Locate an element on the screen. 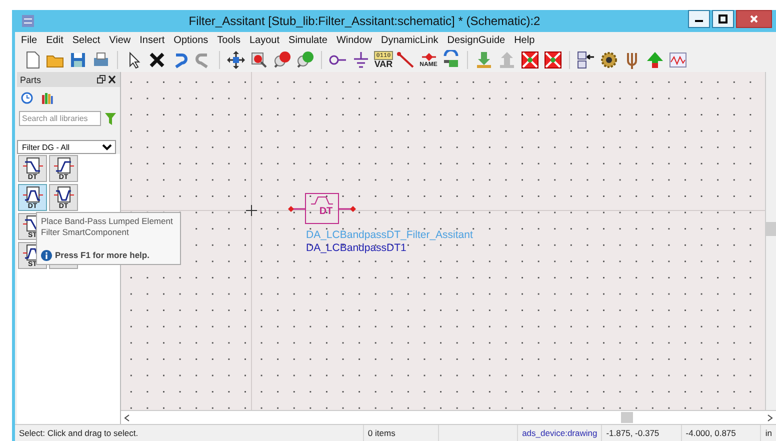  pop-up-icon is located at coordinates (507, 60).